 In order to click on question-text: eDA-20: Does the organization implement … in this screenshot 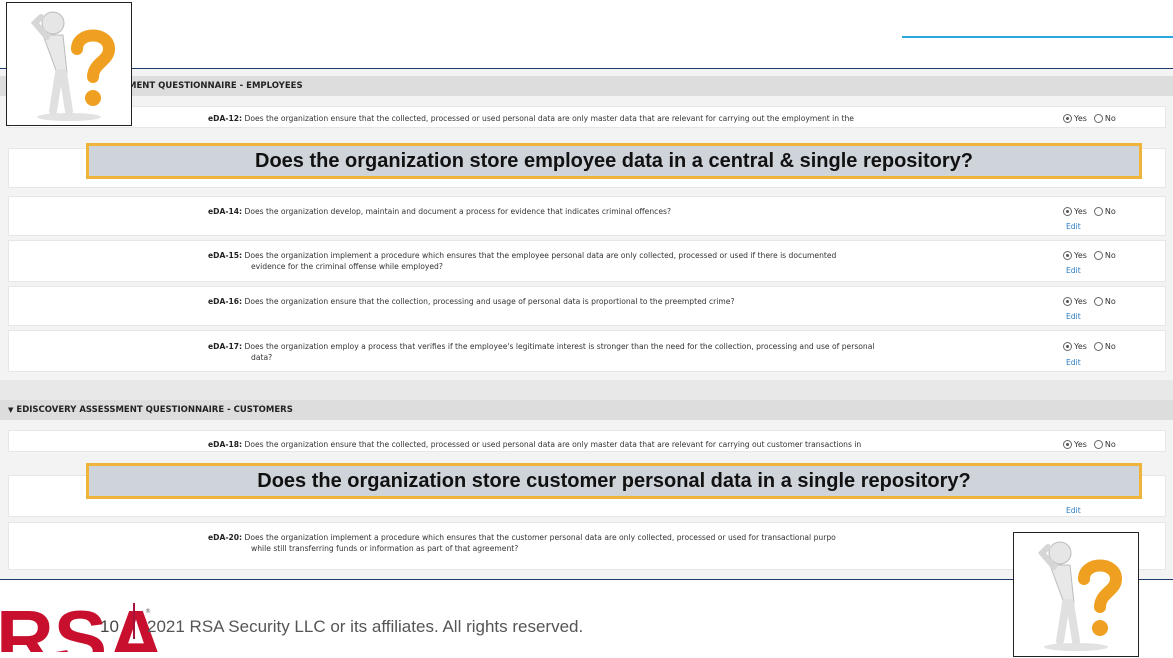, I will do `click(522, 543)`.